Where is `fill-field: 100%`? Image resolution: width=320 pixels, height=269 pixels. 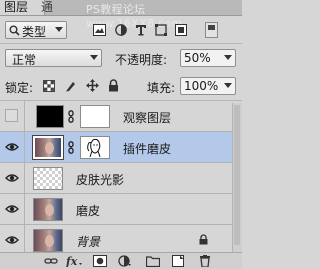
fill-field: 100% is located at coordinates (208, 86).